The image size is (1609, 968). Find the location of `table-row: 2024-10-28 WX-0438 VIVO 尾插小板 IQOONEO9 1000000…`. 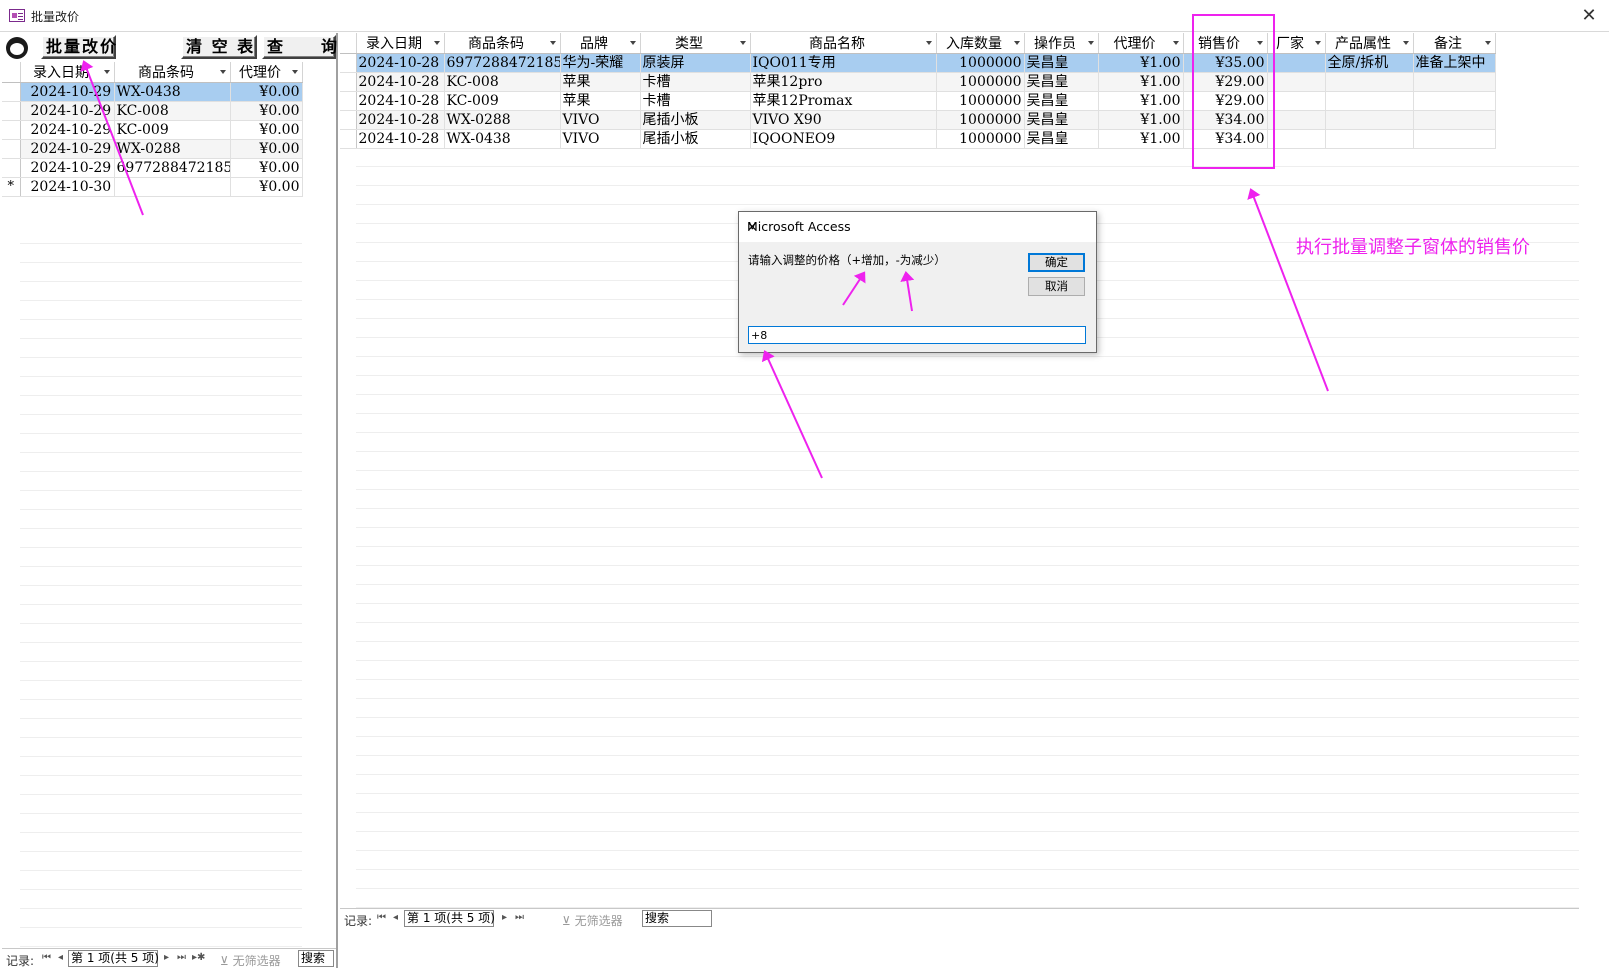

table-row: 2024-10-28 WX-0438 VIVO 尾插小板 IQOONEO9 1000000… is located at coordinates (918, 139).